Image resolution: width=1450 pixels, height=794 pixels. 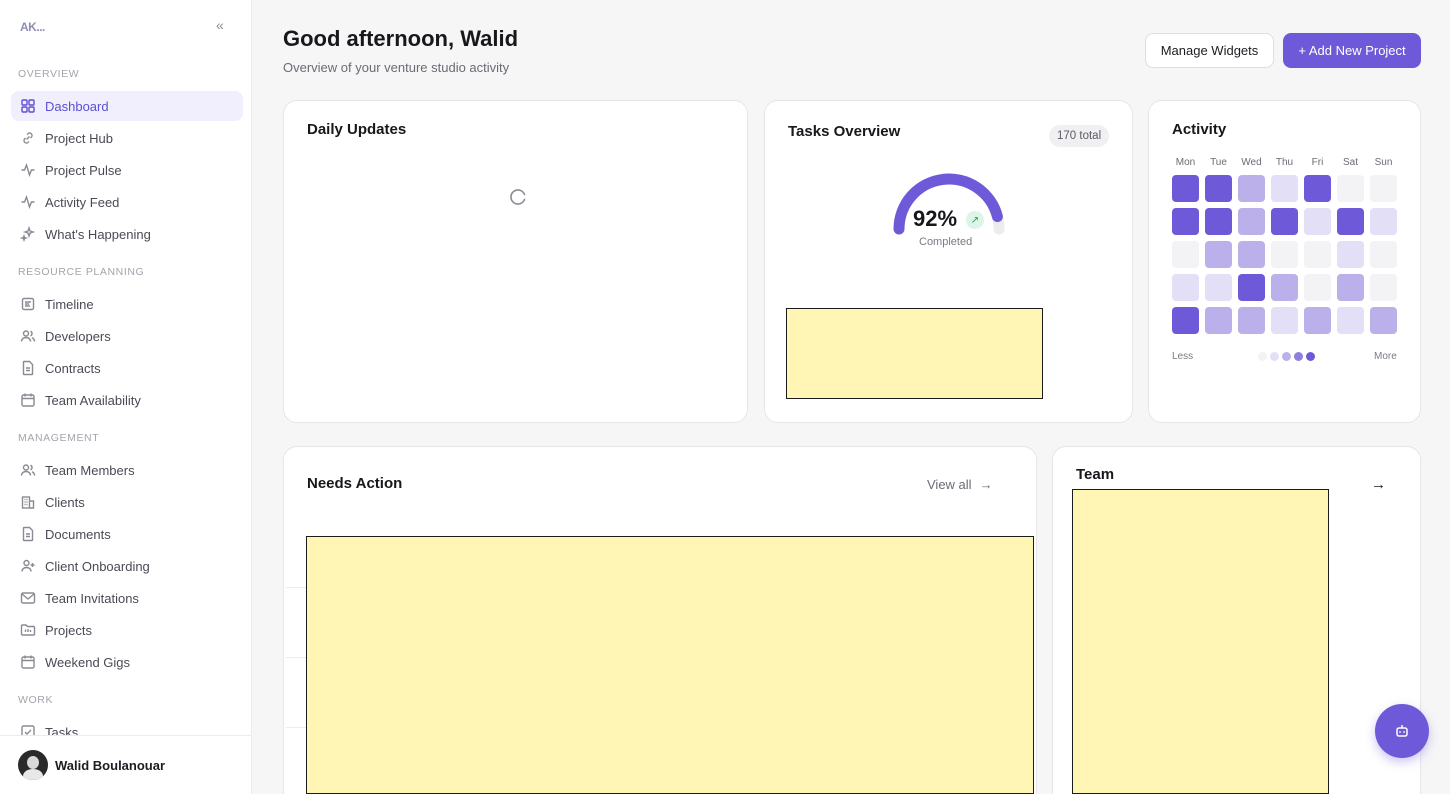 What do you see at coordinates (1352, 50) in the screenshot?
I see `add-new-project-button: + Add New Project` at bounding box center [1352, 50].